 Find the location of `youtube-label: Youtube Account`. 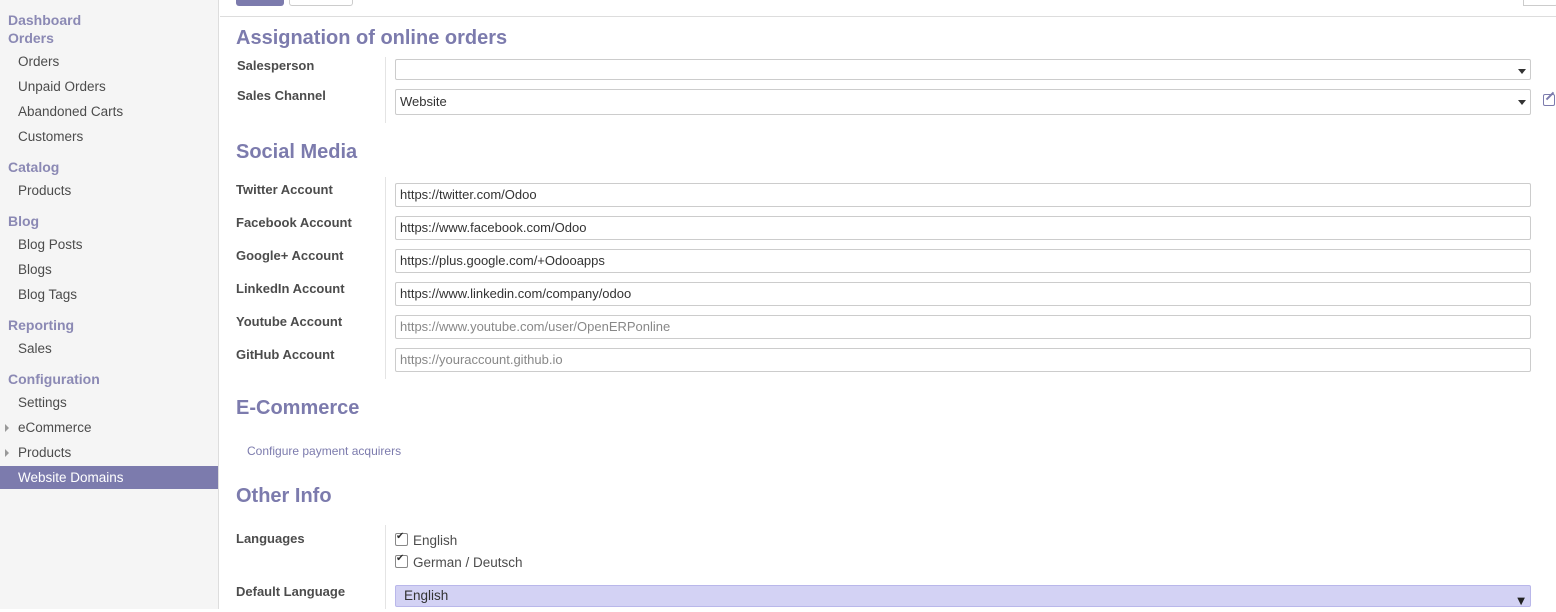

youtube-label: Youtube Account is located at coordinates (289, 321).